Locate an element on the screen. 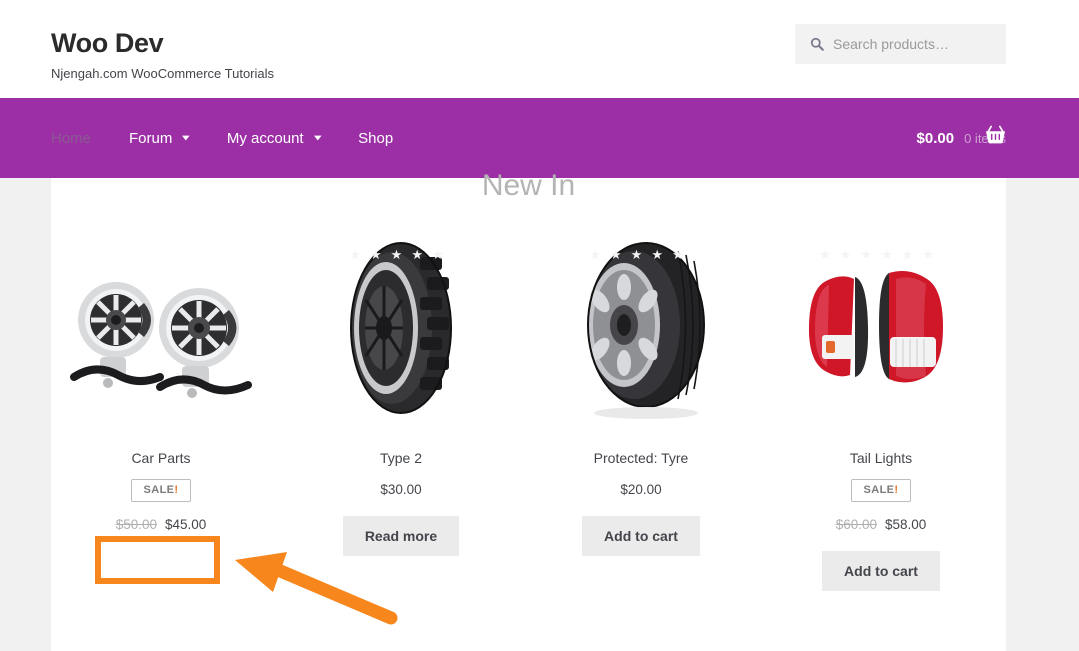  nav-item-my-account: My account ▾ is located at coordinates (274, 138).